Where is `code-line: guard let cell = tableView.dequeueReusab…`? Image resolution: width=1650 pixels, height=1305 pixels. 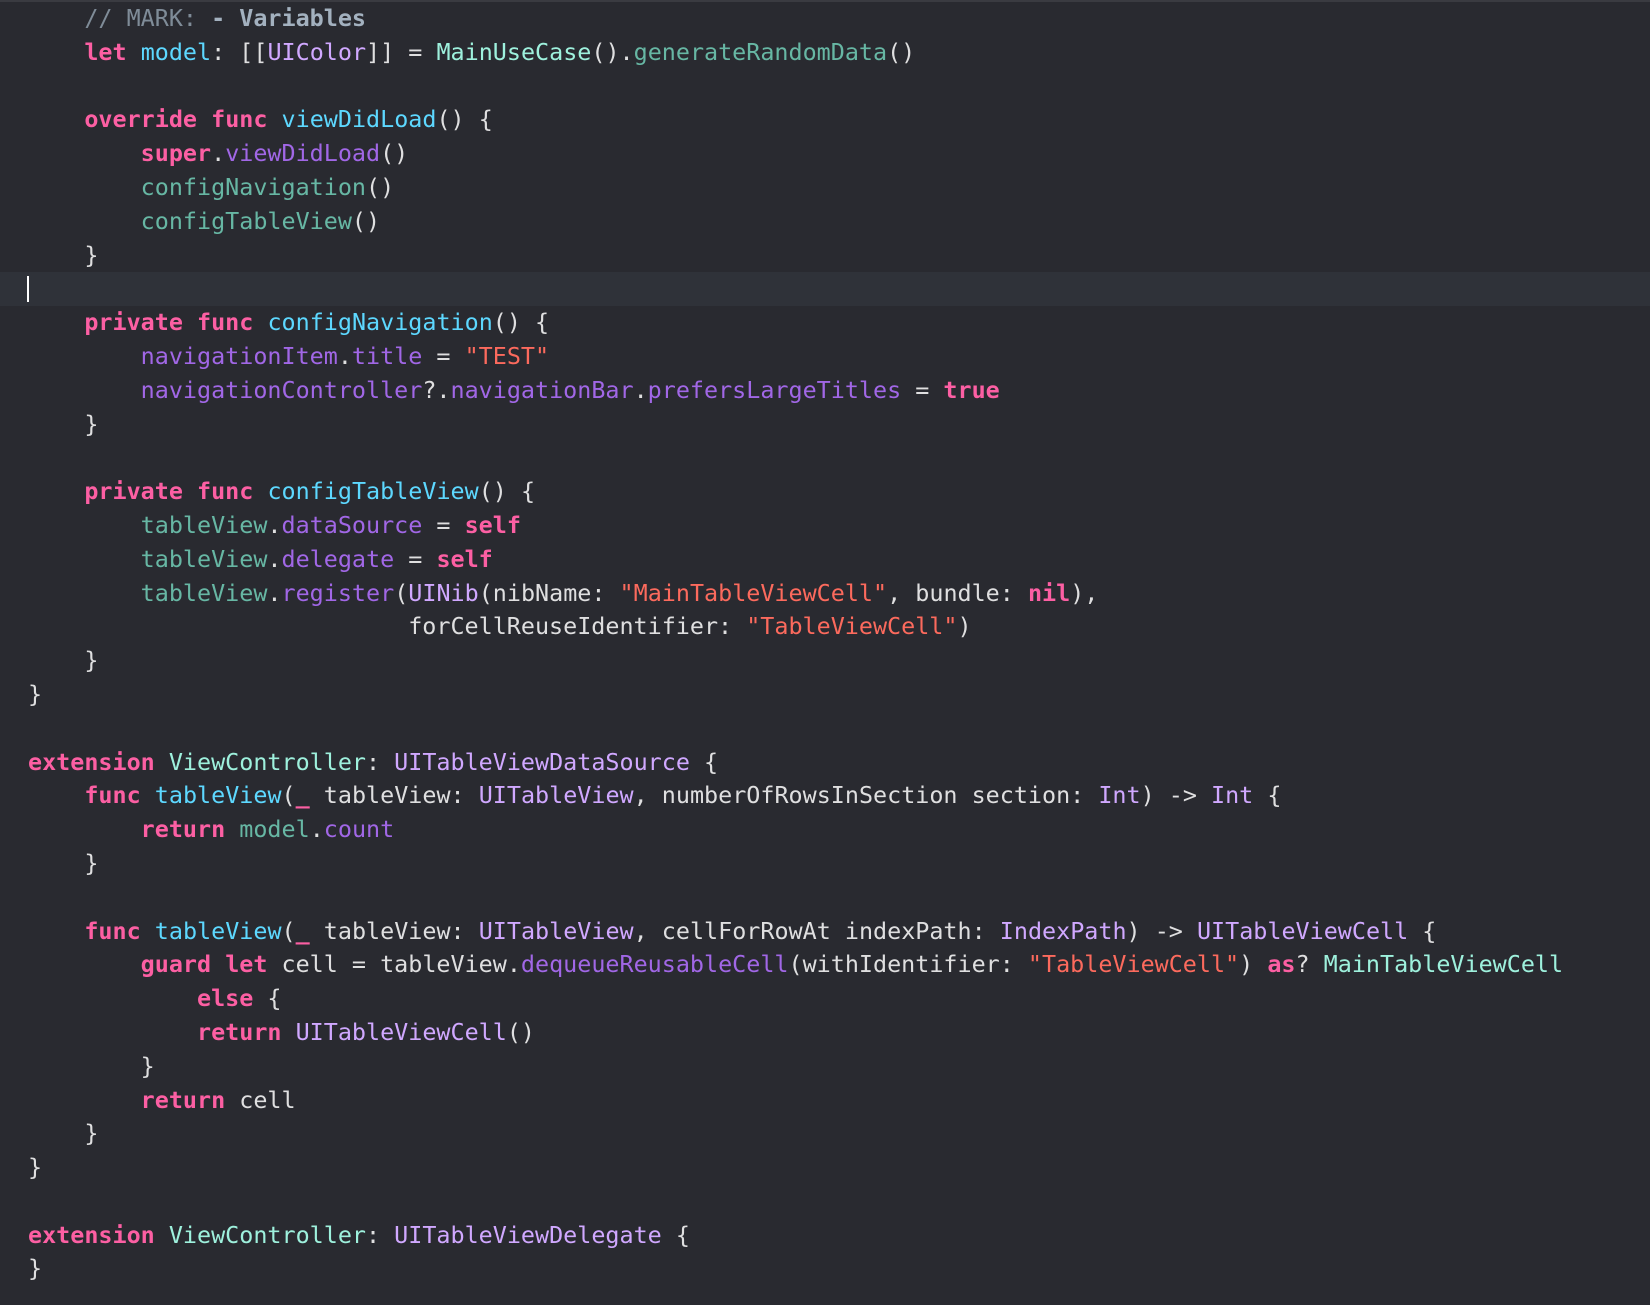 code-line: guard let cell = tableView.dequeueReusab… is located at coordinates (825, 965).